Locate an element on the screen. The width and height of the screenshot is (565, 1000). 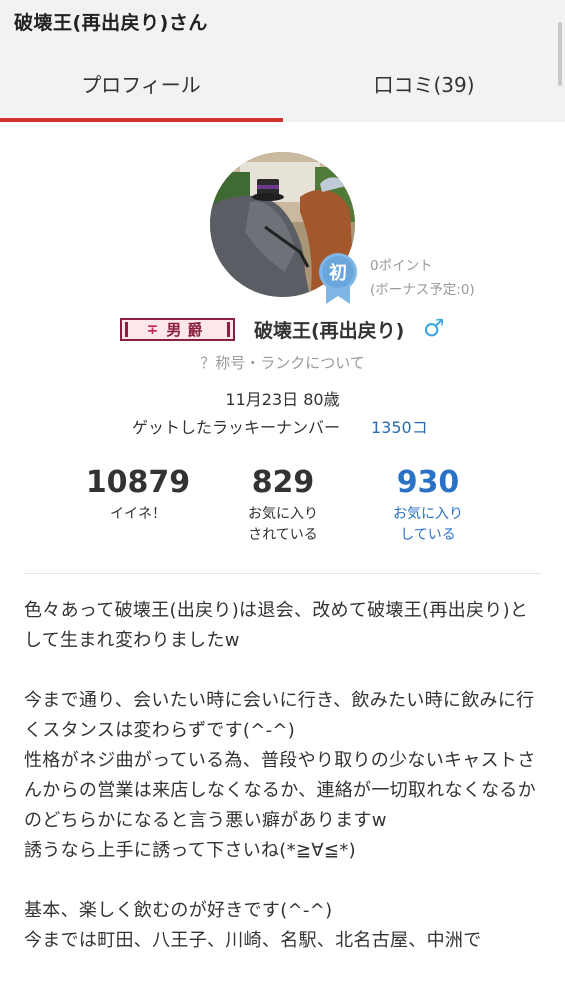
header-bar: 破壊王(再出戻り)さん プロフィール 口コミ(39) is located at coordinates (282, 61).